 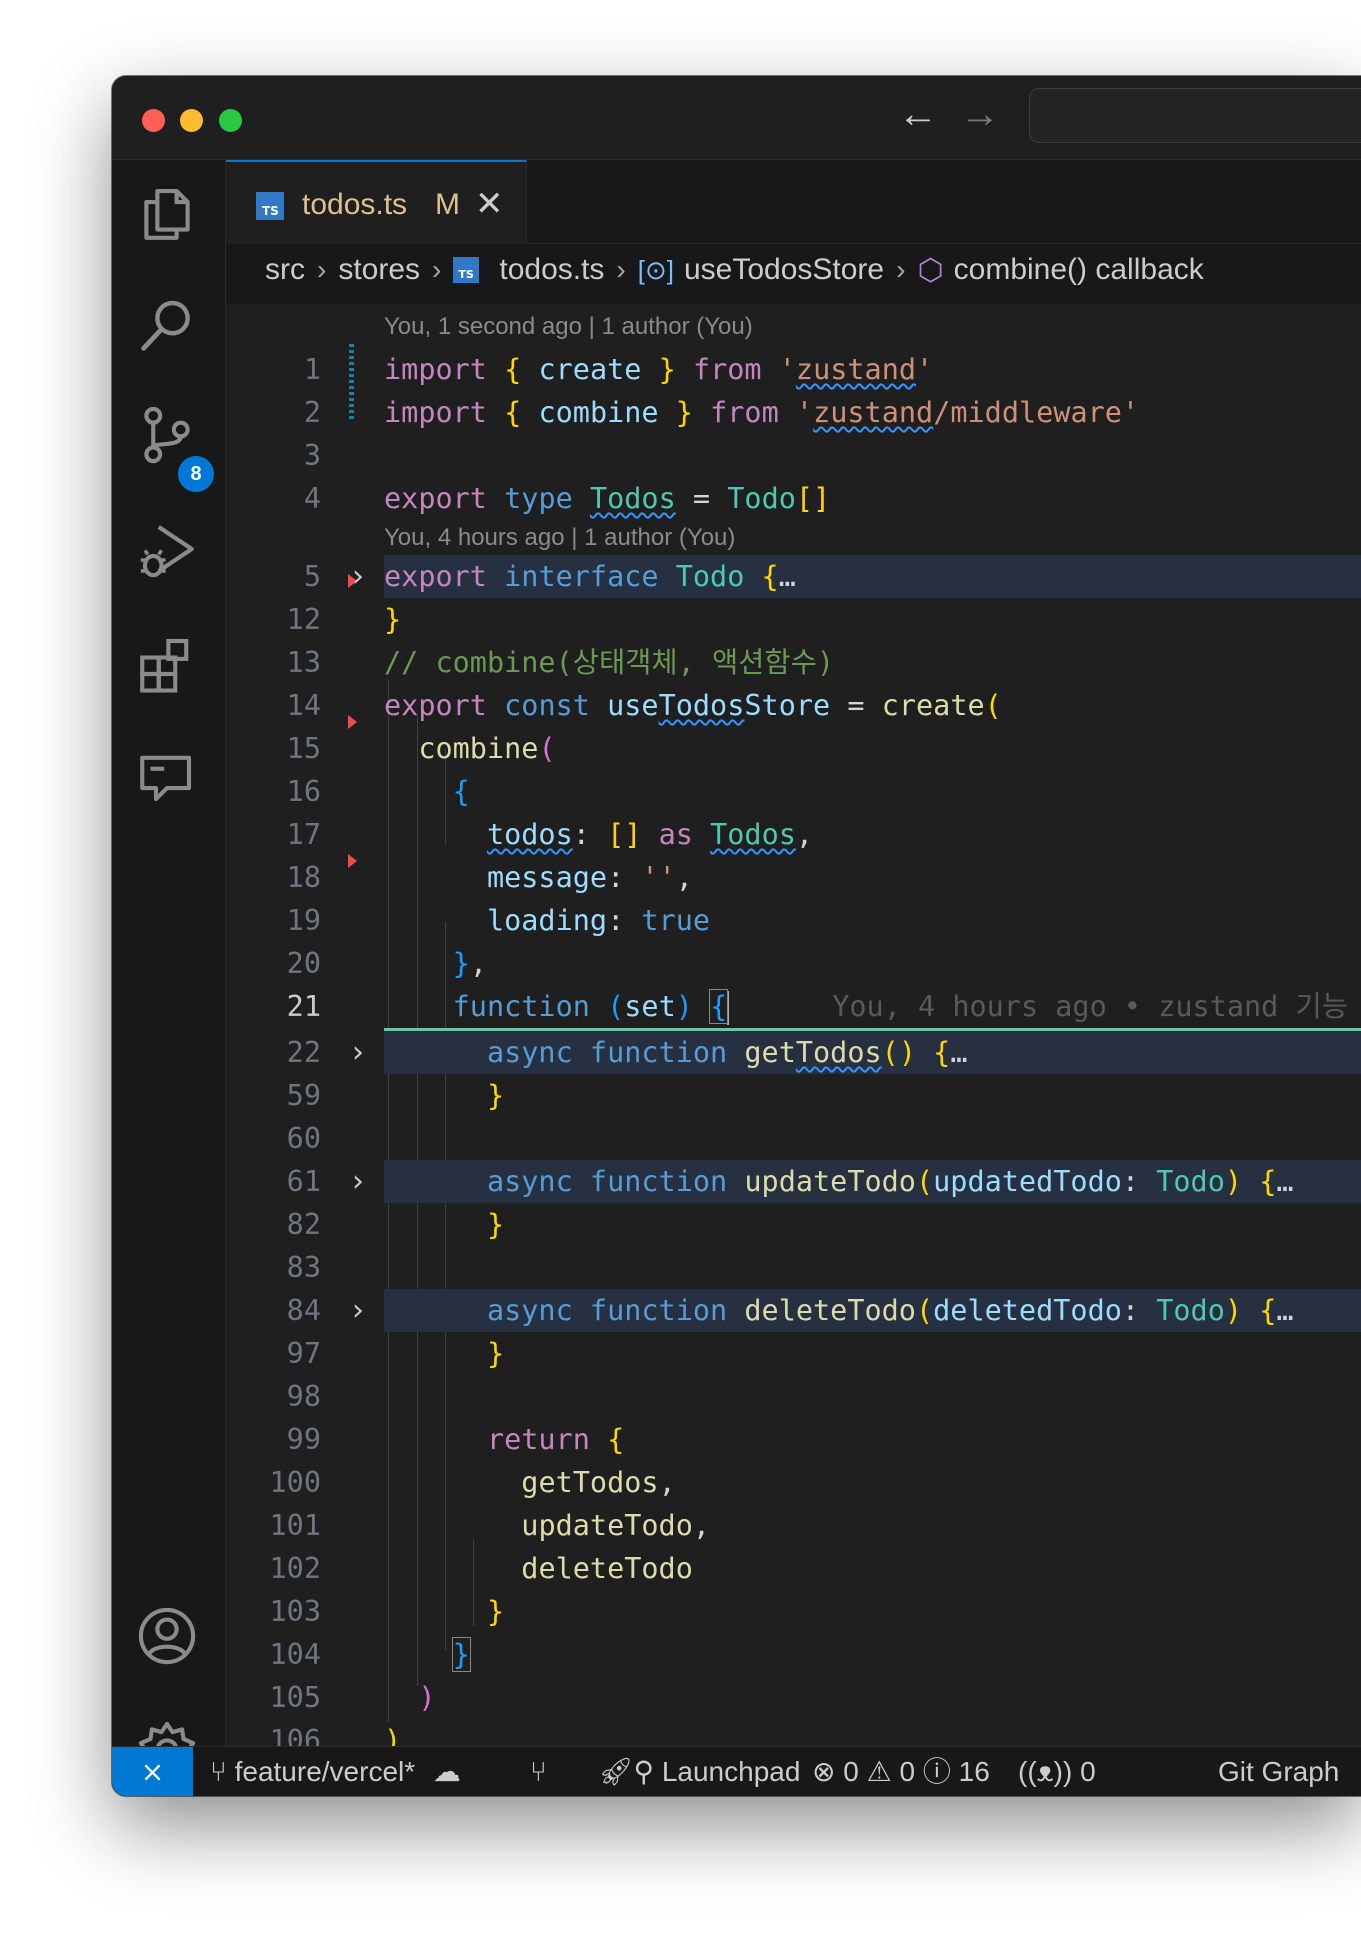 What do you see at coordinates (824, 1771) in the screenshot?
I see `error-icon: ⊗` at bounding box center [824, 1771].